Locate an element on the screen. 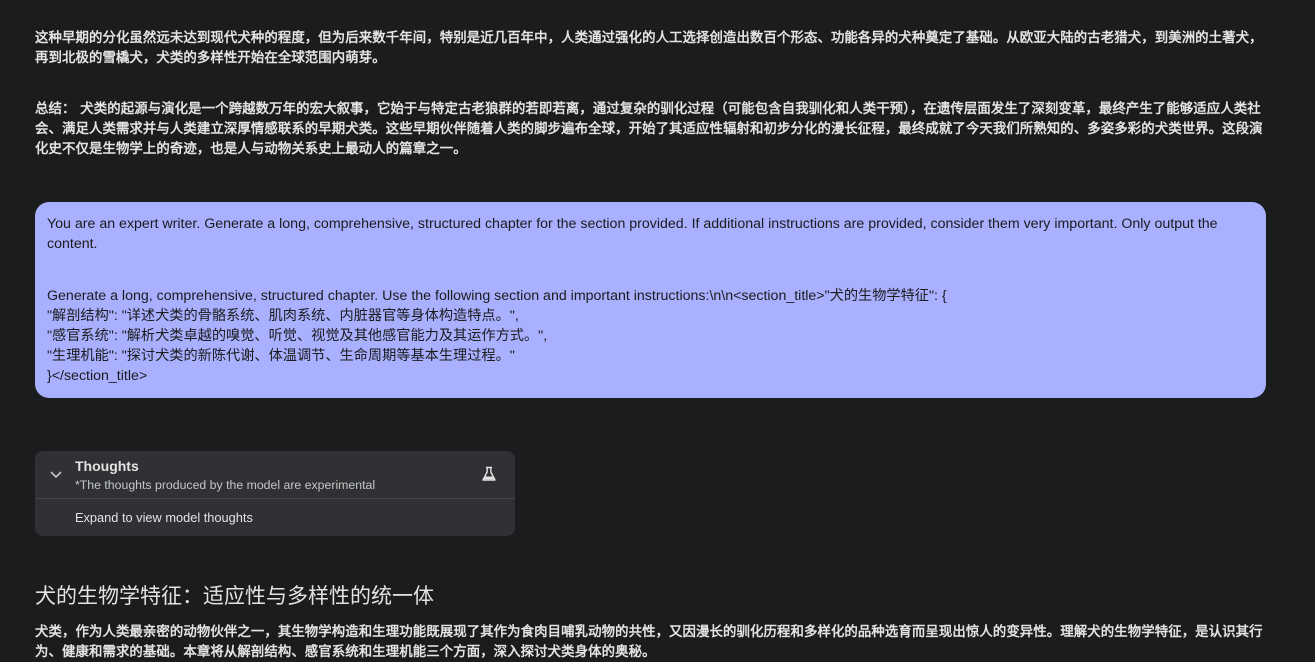  chevron-down-icon is located at coordinates (56, 474).